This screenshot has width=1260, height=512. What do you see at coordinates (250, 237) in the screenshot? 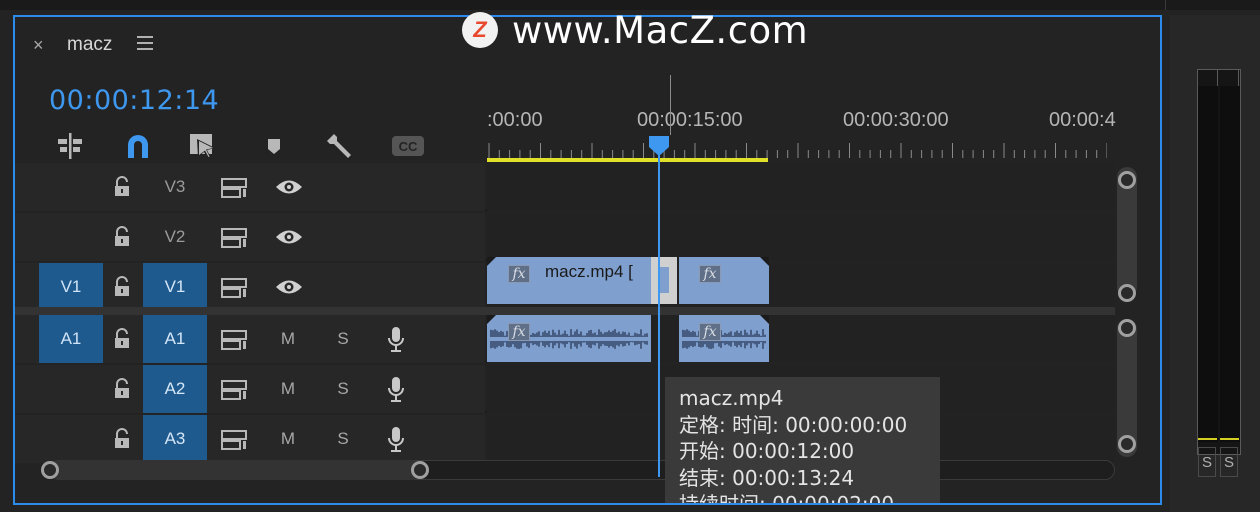
I see `track-header: V2` at bounding box center [250, 237].